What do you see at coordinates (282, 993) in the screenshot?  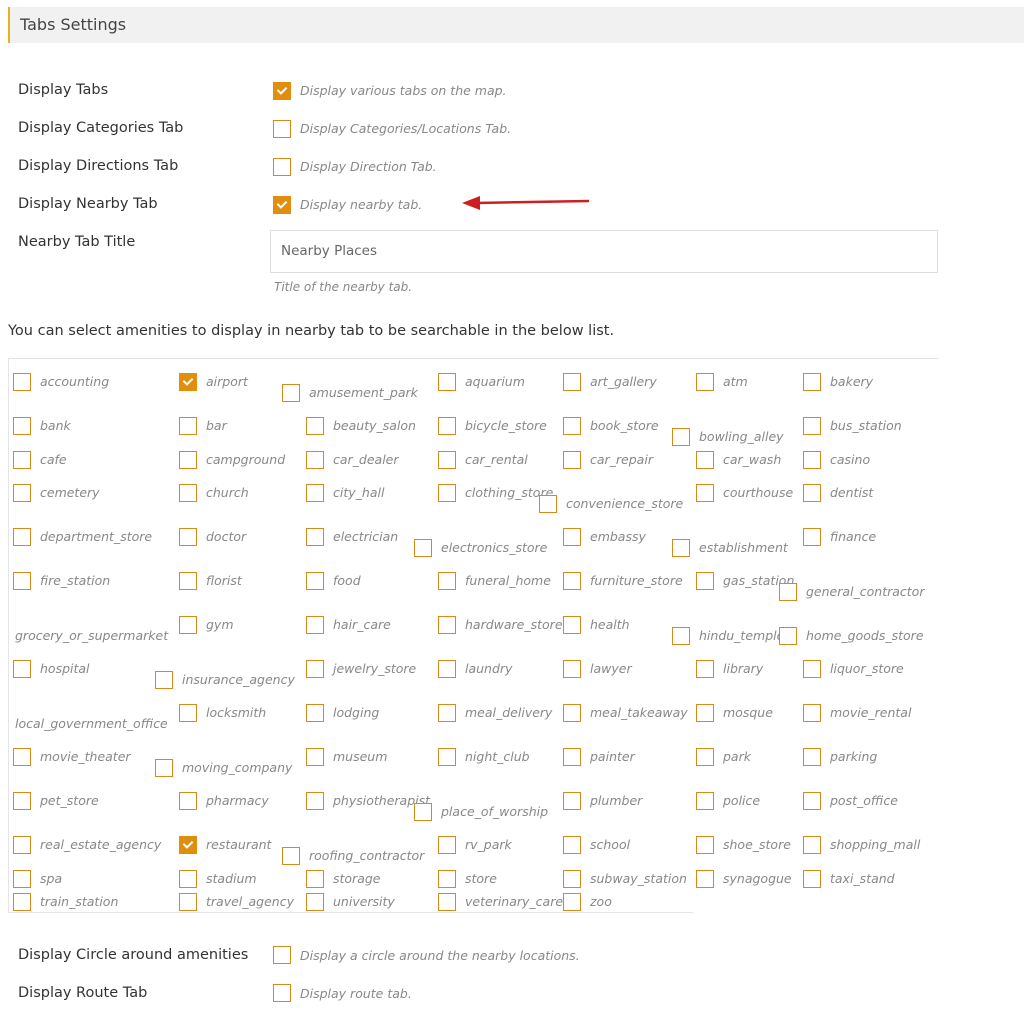 I see `route-tab-checkbox` at bounding box center [282, 993].